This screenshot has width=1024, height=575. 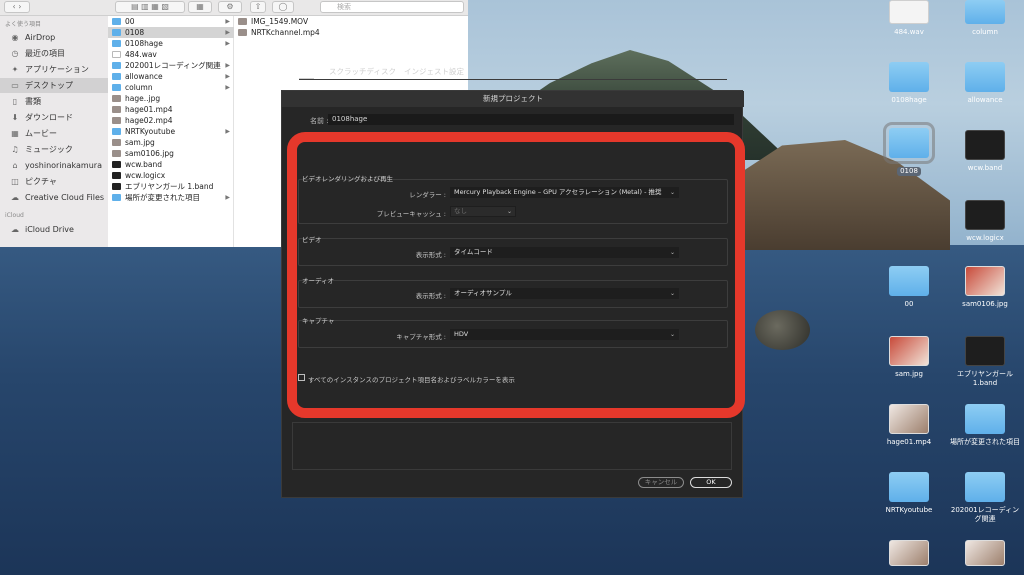 I want to click on share-button: ⇧, so click(x=258, y=7).